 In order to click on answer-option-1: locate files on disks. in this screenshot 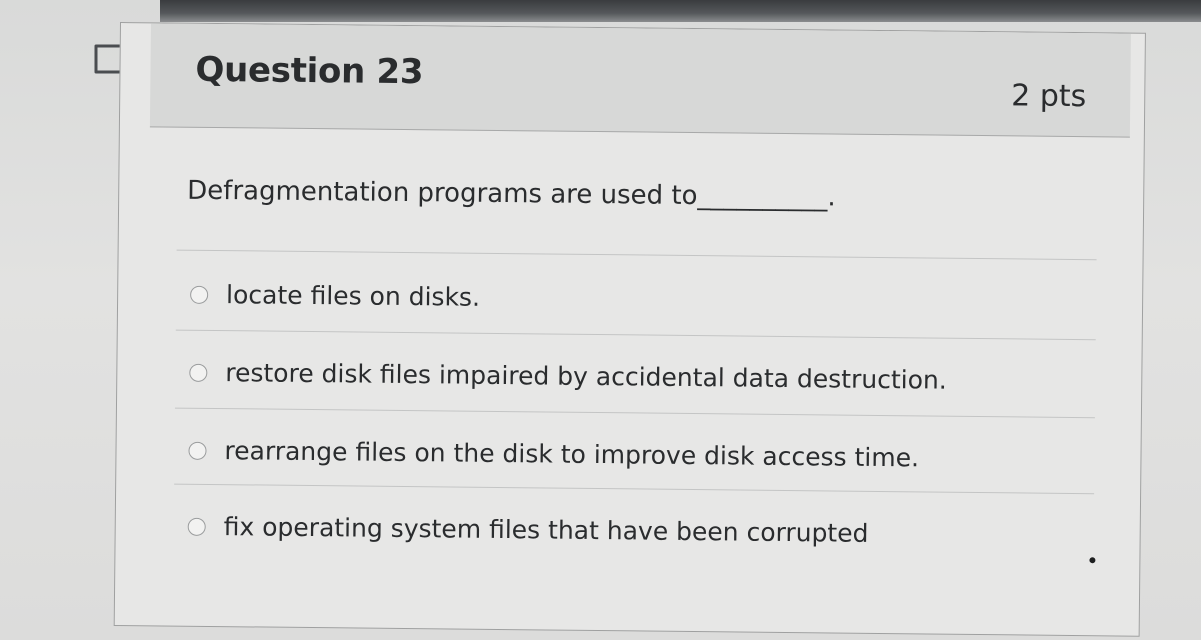, I will do `click(335, 296)`.